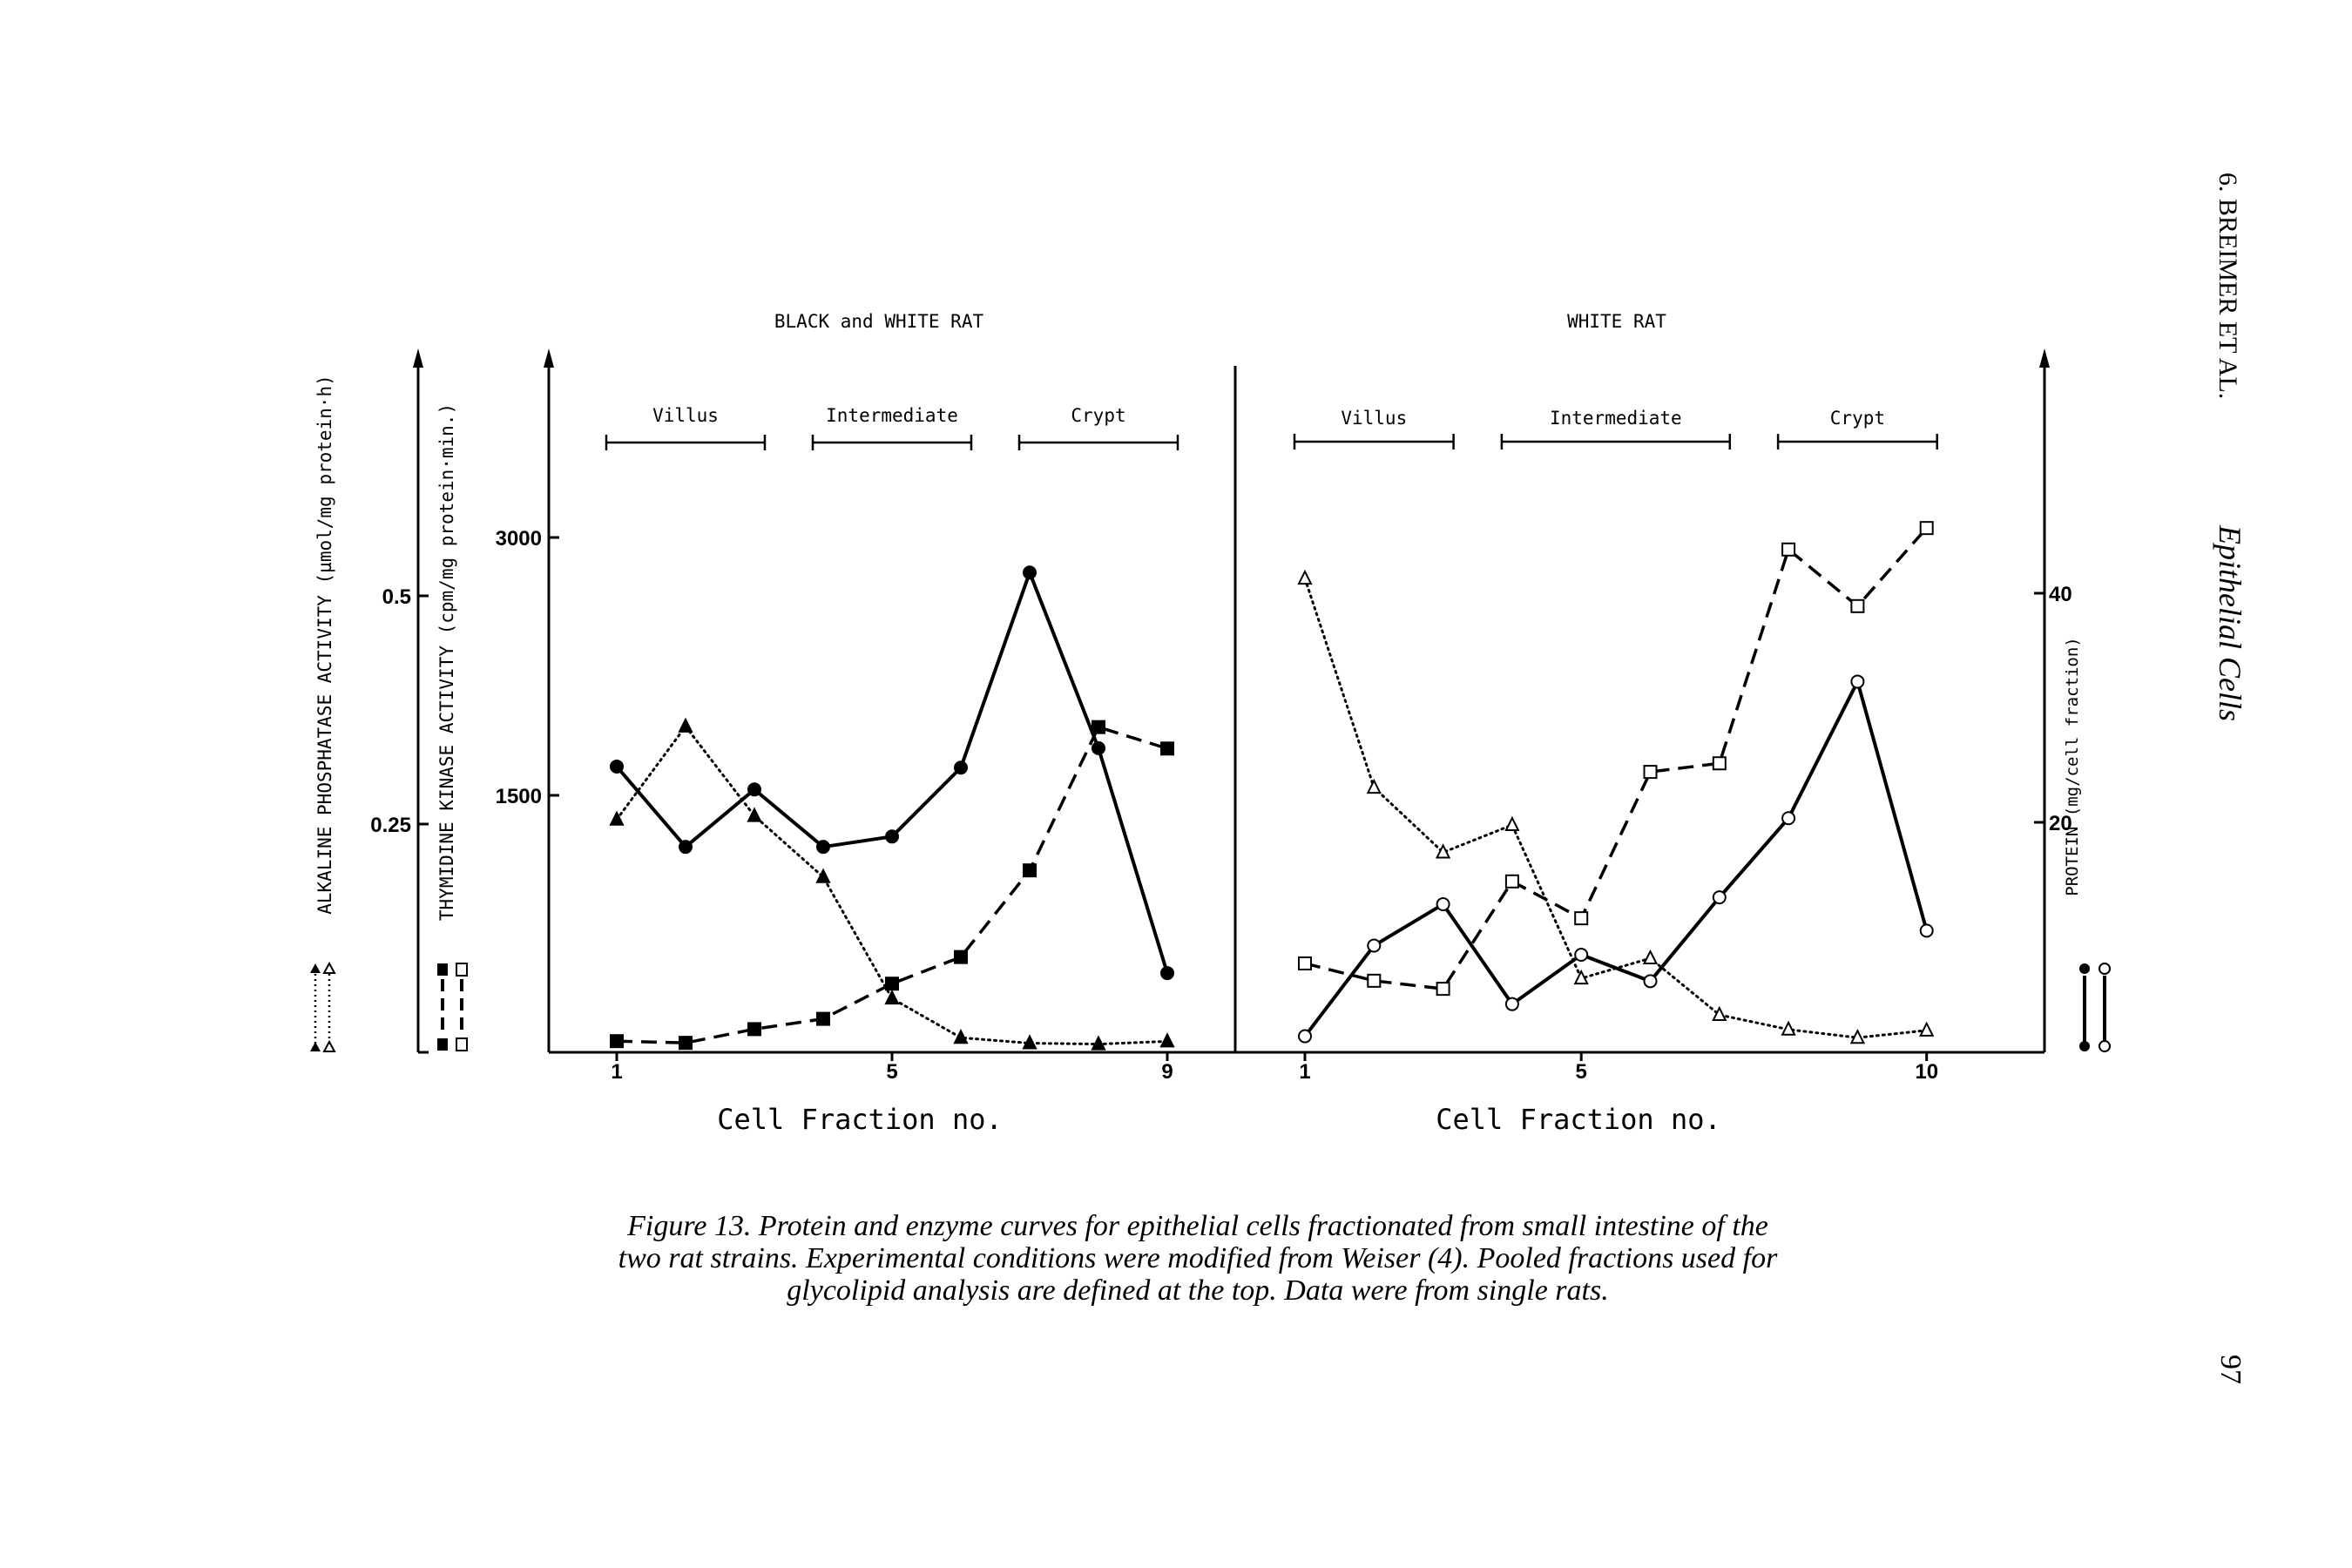 This screenshot has height=1568, width=2352. Describe the element at coordinates (860, 1119) in the screenshot. I see `x-axis-label-left: Cell Fraction no.` at that location.